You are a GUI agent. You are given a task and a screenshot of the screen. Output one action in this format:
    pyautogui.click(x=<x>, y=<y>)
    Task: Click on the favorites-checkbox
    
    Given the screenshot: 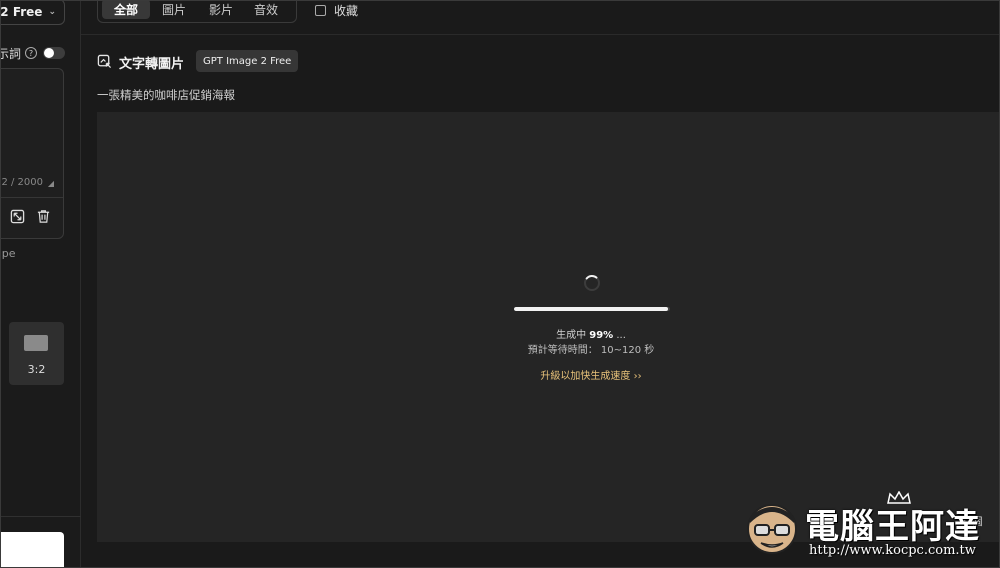 What is the action you would take?
    pyautogui.click(x=320, y=10)
    